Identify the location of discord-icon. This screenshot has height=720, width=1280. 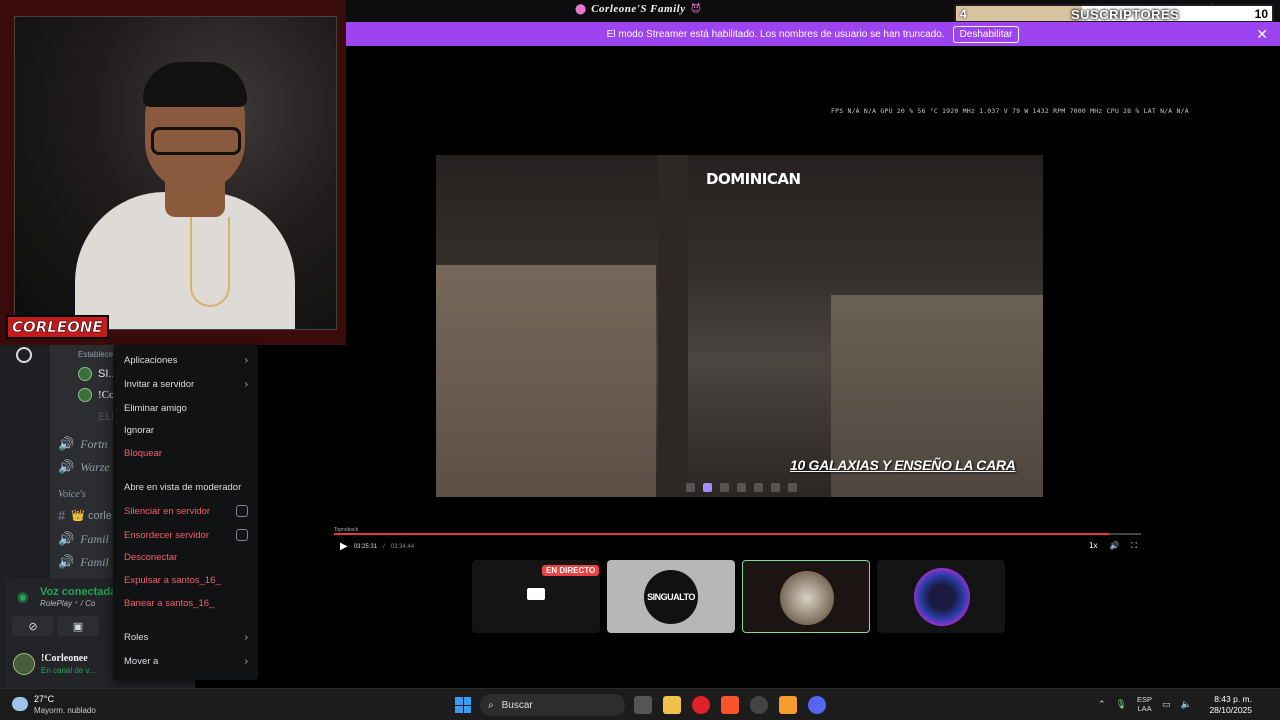
(817, 705).